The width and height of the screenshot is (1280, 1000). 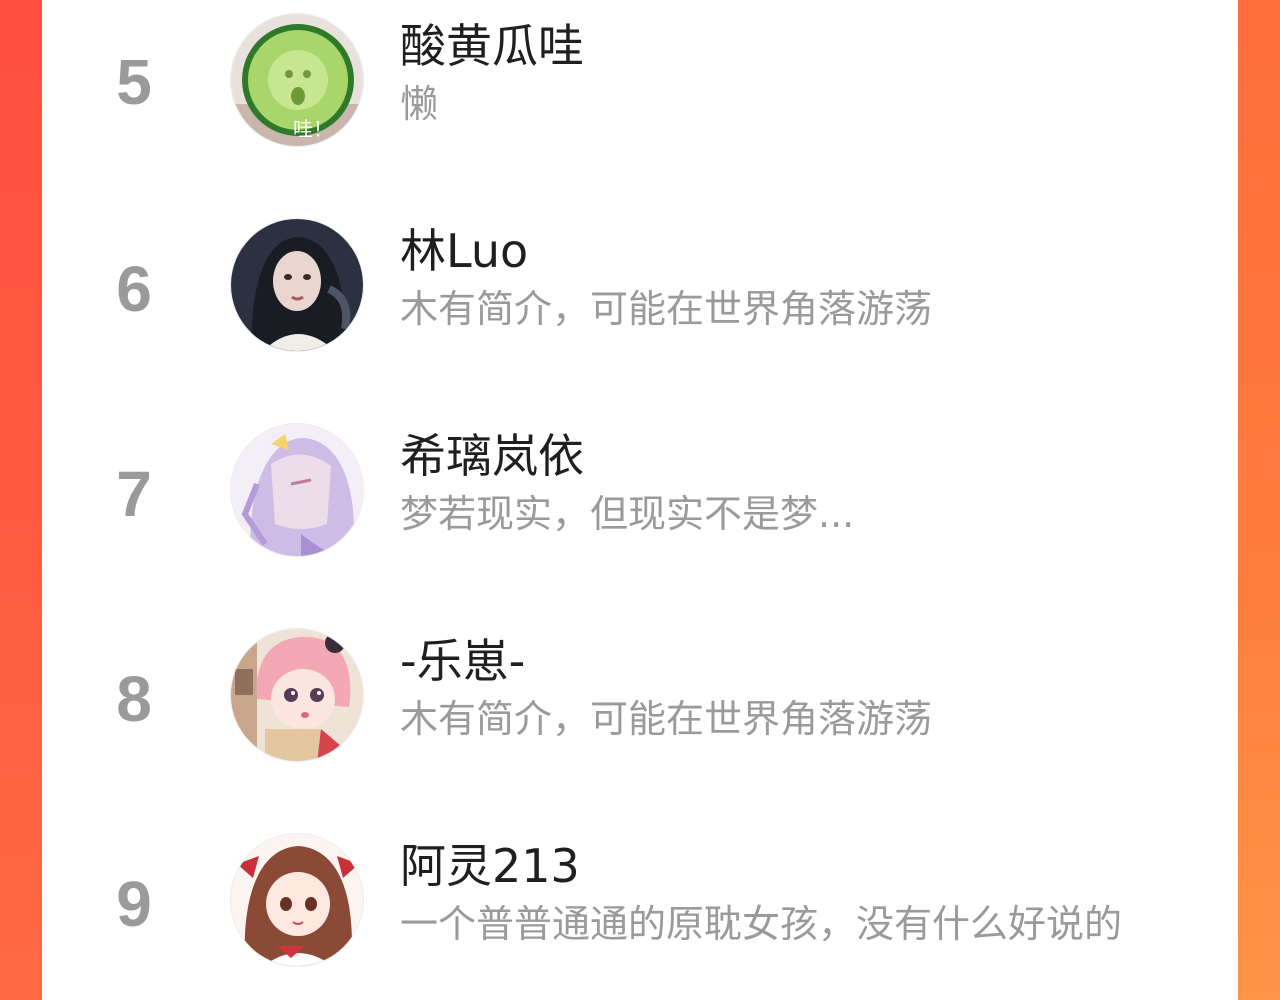 I want to click on anime-pink-hair-avatar-icon, so click(x=297, y=695).